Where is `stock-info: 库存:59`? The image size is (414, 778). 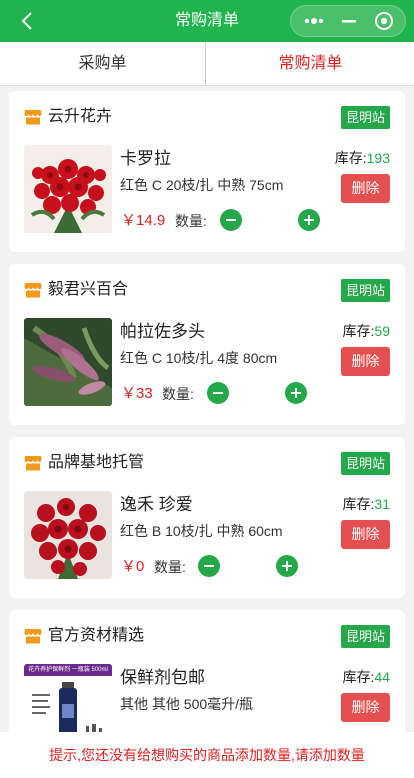
stock-info: 库存:59 is located at coordinates (366, 331).